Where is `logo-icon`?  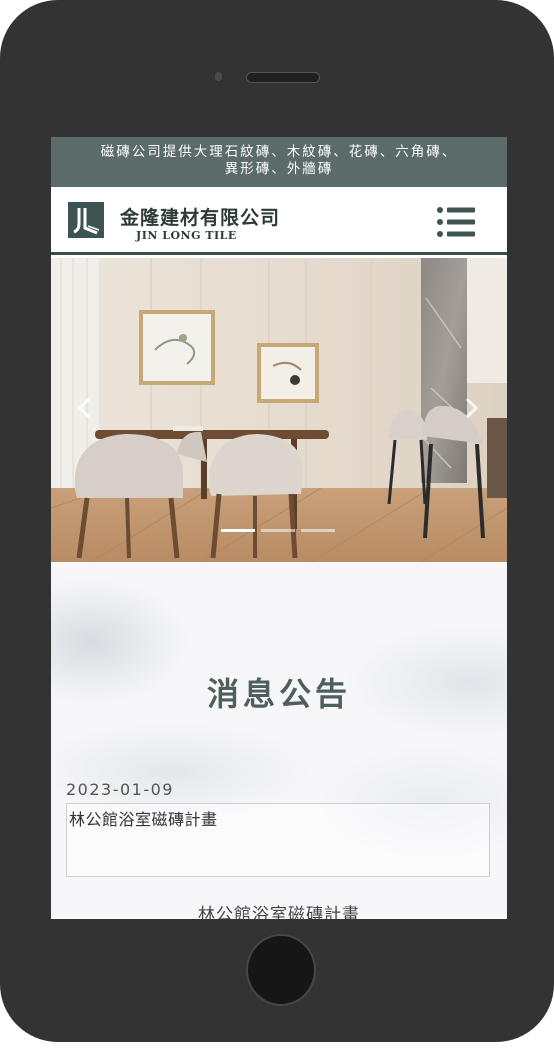 logo-icon is located at coordinates (86, 220).